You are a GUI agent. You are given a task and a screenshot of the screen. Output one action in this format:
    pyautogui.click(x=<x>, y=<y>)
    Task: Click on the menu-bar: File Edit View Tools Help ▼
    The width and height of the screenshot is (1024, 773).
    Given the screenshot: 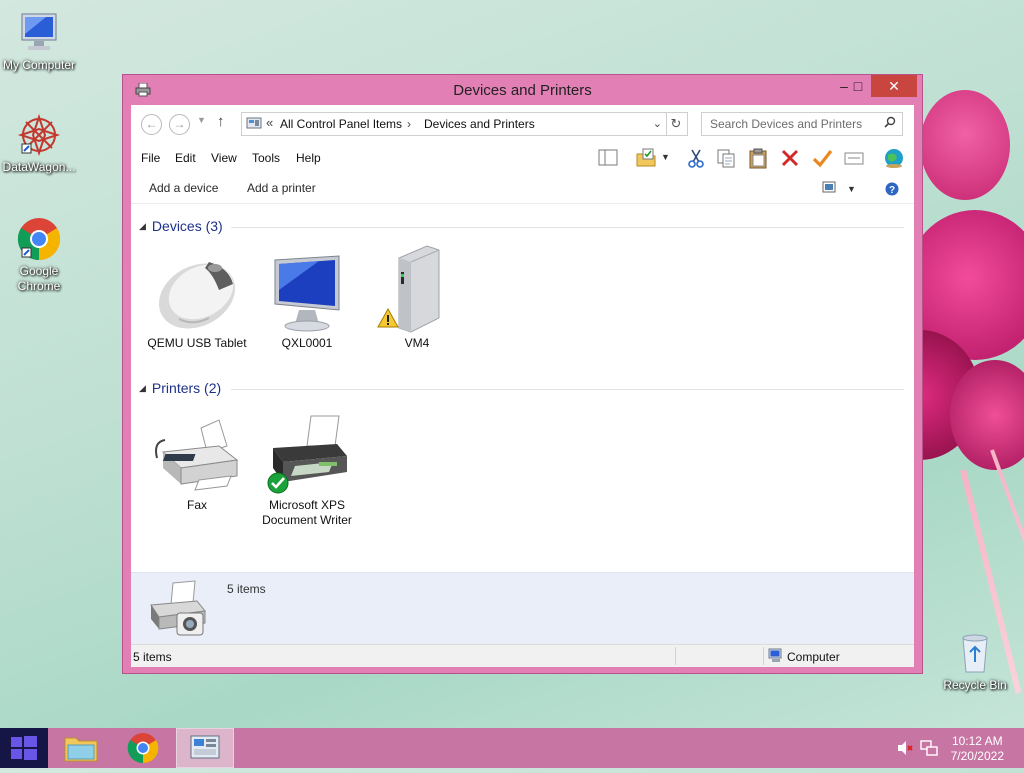 What is the action you would take?
    pyautogui.click(x=522, y=158)
    